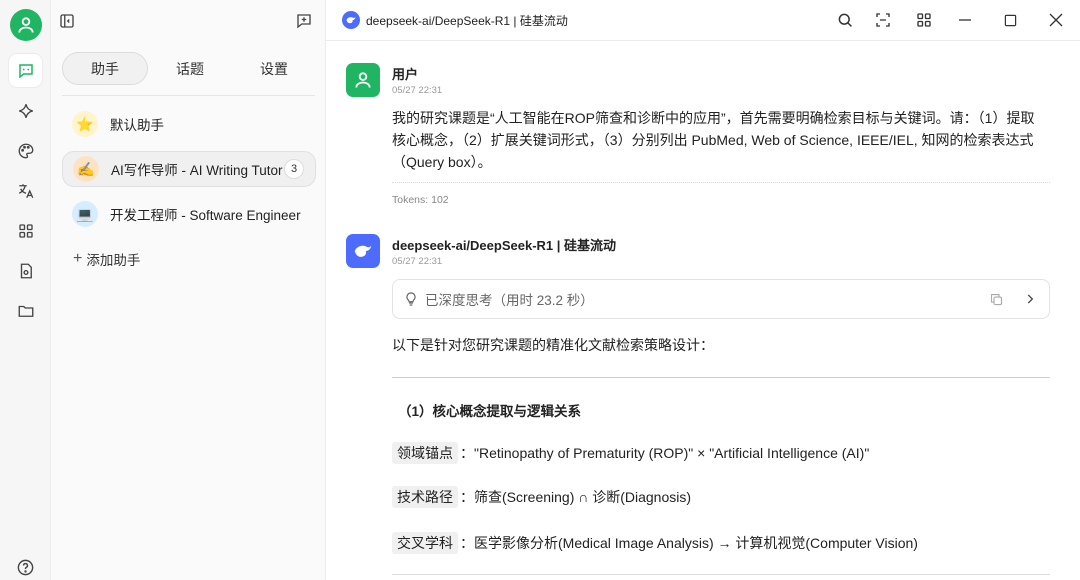 The height and width of the screenshot is (580, 1080). Describe the element at coordinates (78, 258) in the screenshot. I see `plus-icon: +` at that location.